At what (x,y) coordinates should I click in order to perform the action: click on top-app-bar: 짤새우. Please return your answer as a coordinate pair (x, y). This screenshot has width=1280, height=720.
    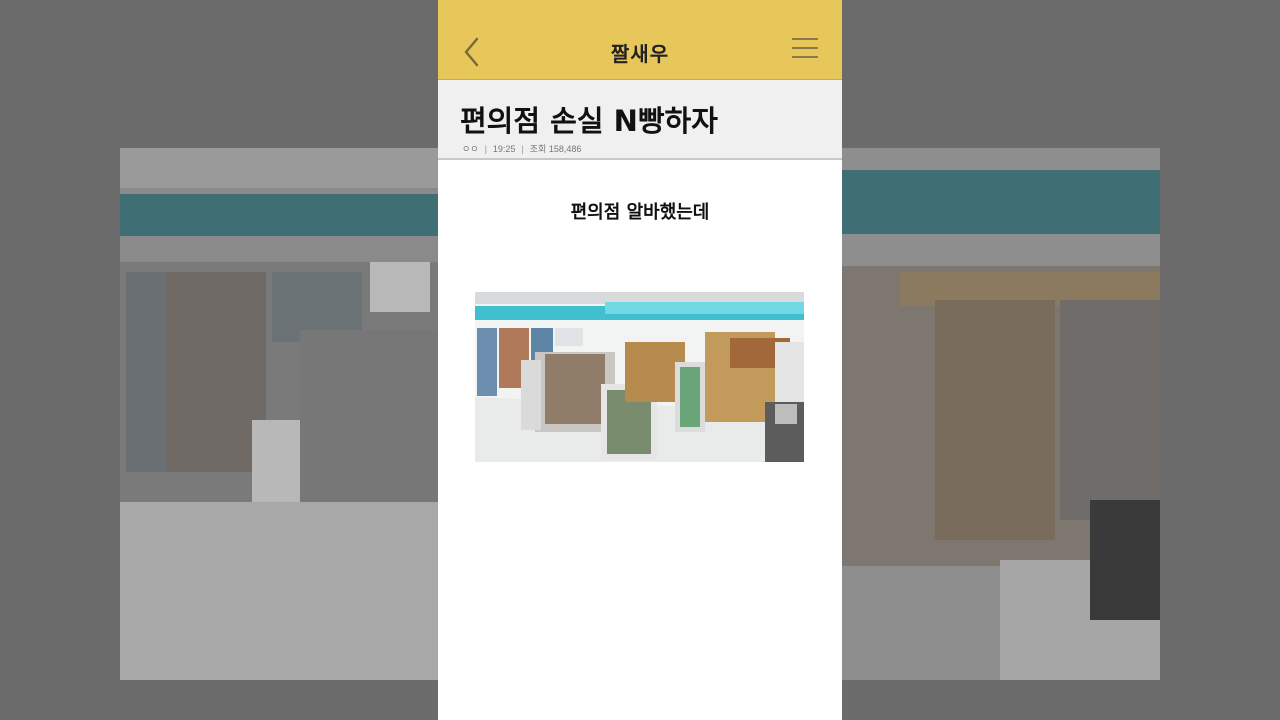
    Looking at the image, I should click on (640, 40).